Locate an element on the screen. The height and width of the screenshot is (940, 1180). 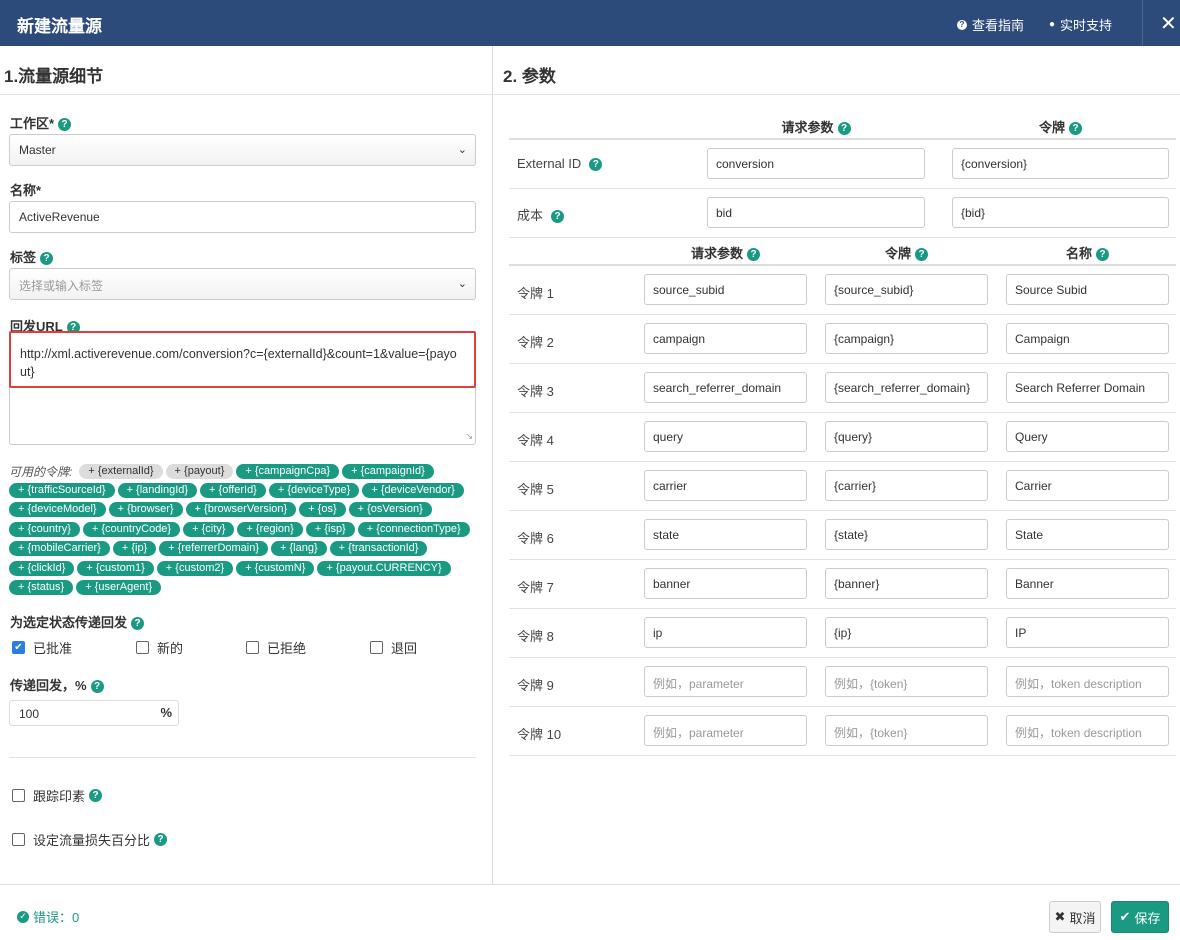
param-input: query is located at coordinates (725, 436).